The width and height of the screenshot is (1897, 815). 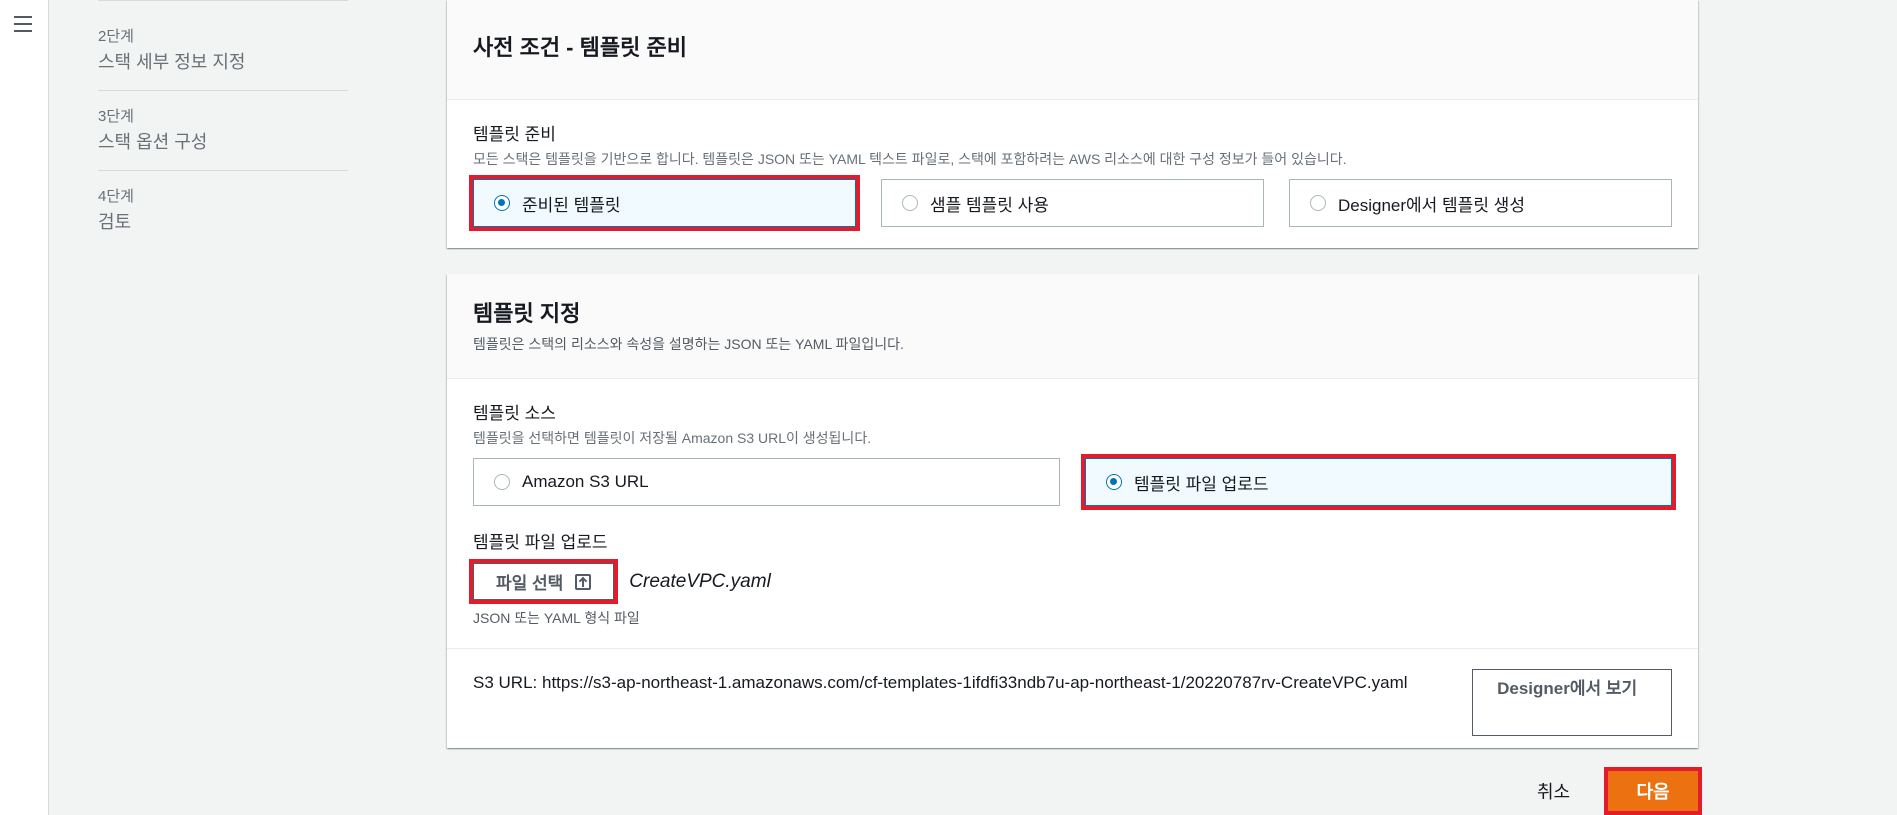 What do you see at coordinates (116, 36) in the screenshot?
I see `step-number: 2단계` at bounding box center [116, 36].